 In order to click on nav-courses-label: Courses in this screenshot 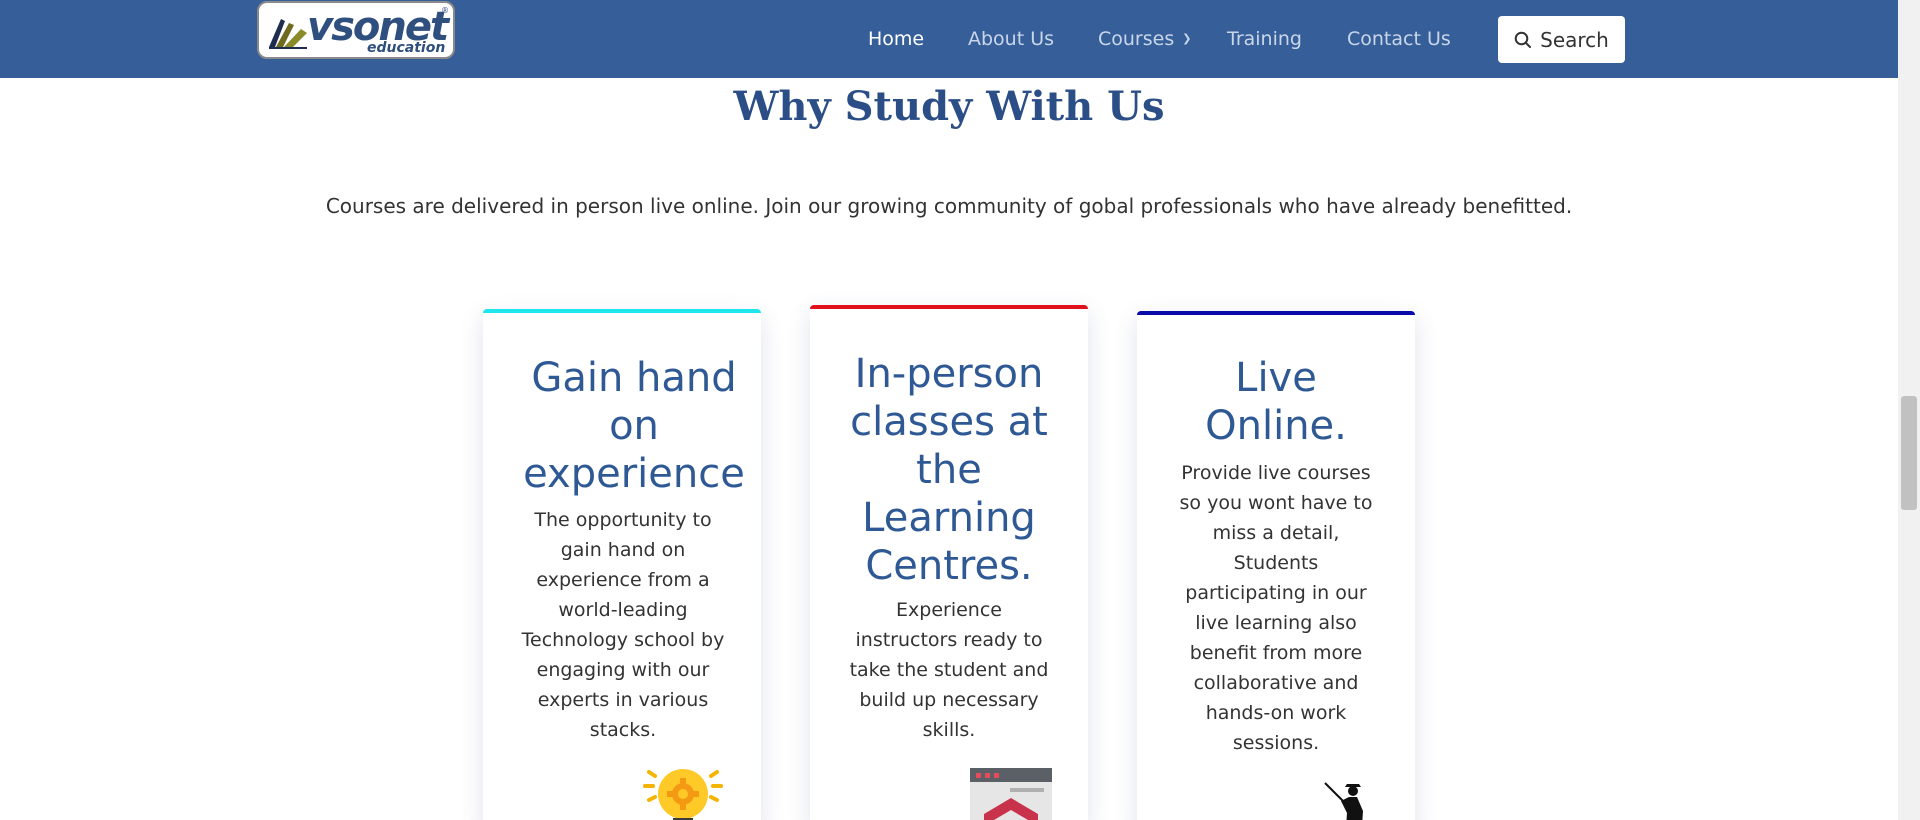, I will do `click(1136, 39)`.